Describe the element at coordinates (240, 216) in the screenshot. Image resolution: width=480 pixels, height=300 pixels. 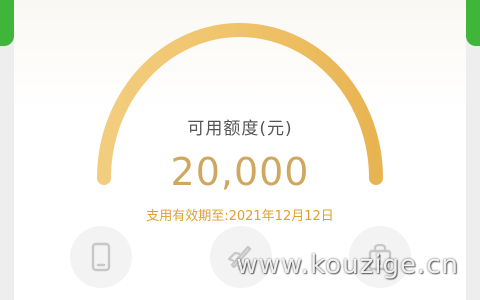
I see `validity-date: 支用有效期至:2021年12月12日` at that location.